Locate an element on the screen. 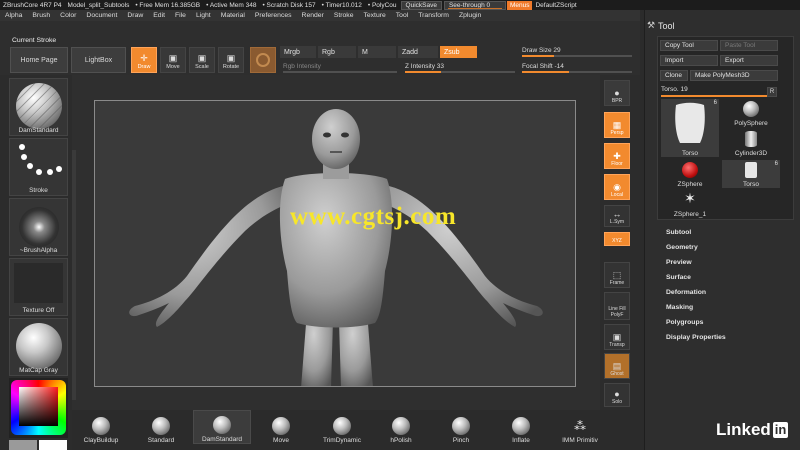 This screenshot has width=800, height=450. draw-button: ✛ Draw is located at coordinates (144, 60).